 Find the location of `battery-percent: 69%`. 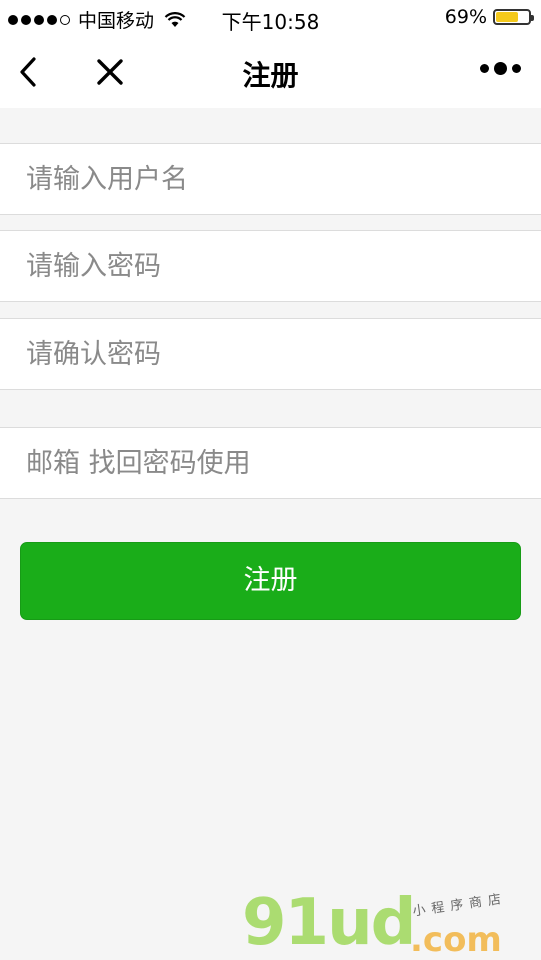

battery-percent: 69% is located at coordinates (465, 17).